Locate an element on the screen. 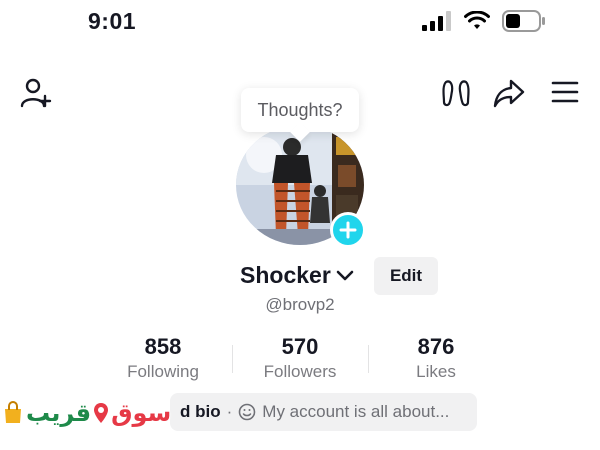 Image resolution: width=600 pixels, height=450 pixels. followers-label: Followers is located at coordinates (300, 371).